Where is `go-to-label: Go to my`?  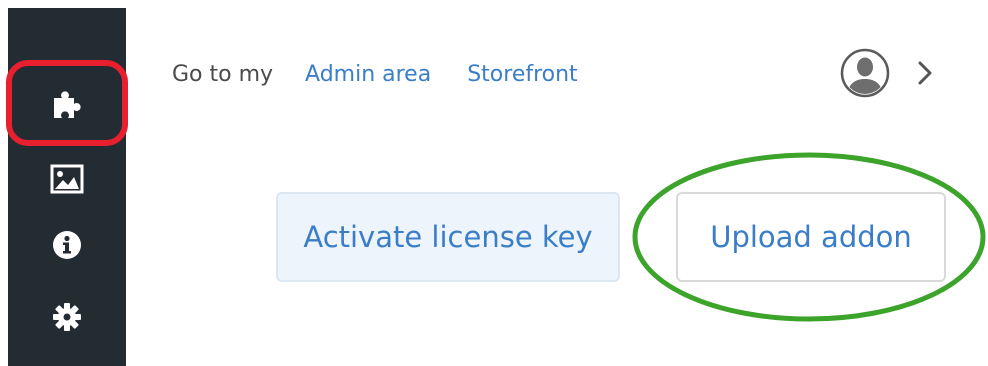
go-to-label: Go to my is located at coordinates (223, 74).